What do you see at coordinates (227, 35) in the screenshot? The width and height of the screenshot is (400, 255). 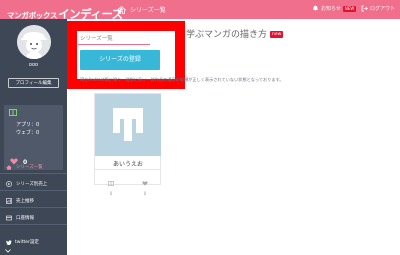 I see `page-title-text: 学ぶマンガの描き方` at bounding box center [227, 35].